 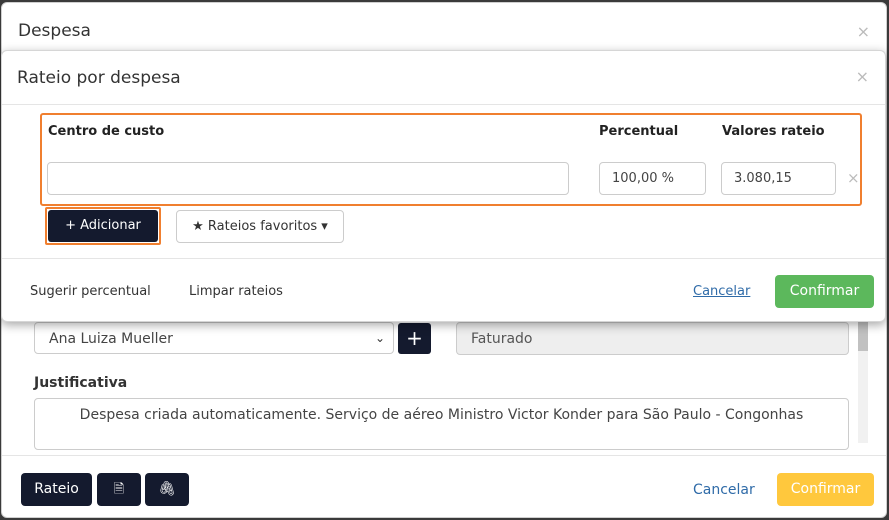 I want to click on expense-cancel-button: Cancelar, so click(x=724, y=490).